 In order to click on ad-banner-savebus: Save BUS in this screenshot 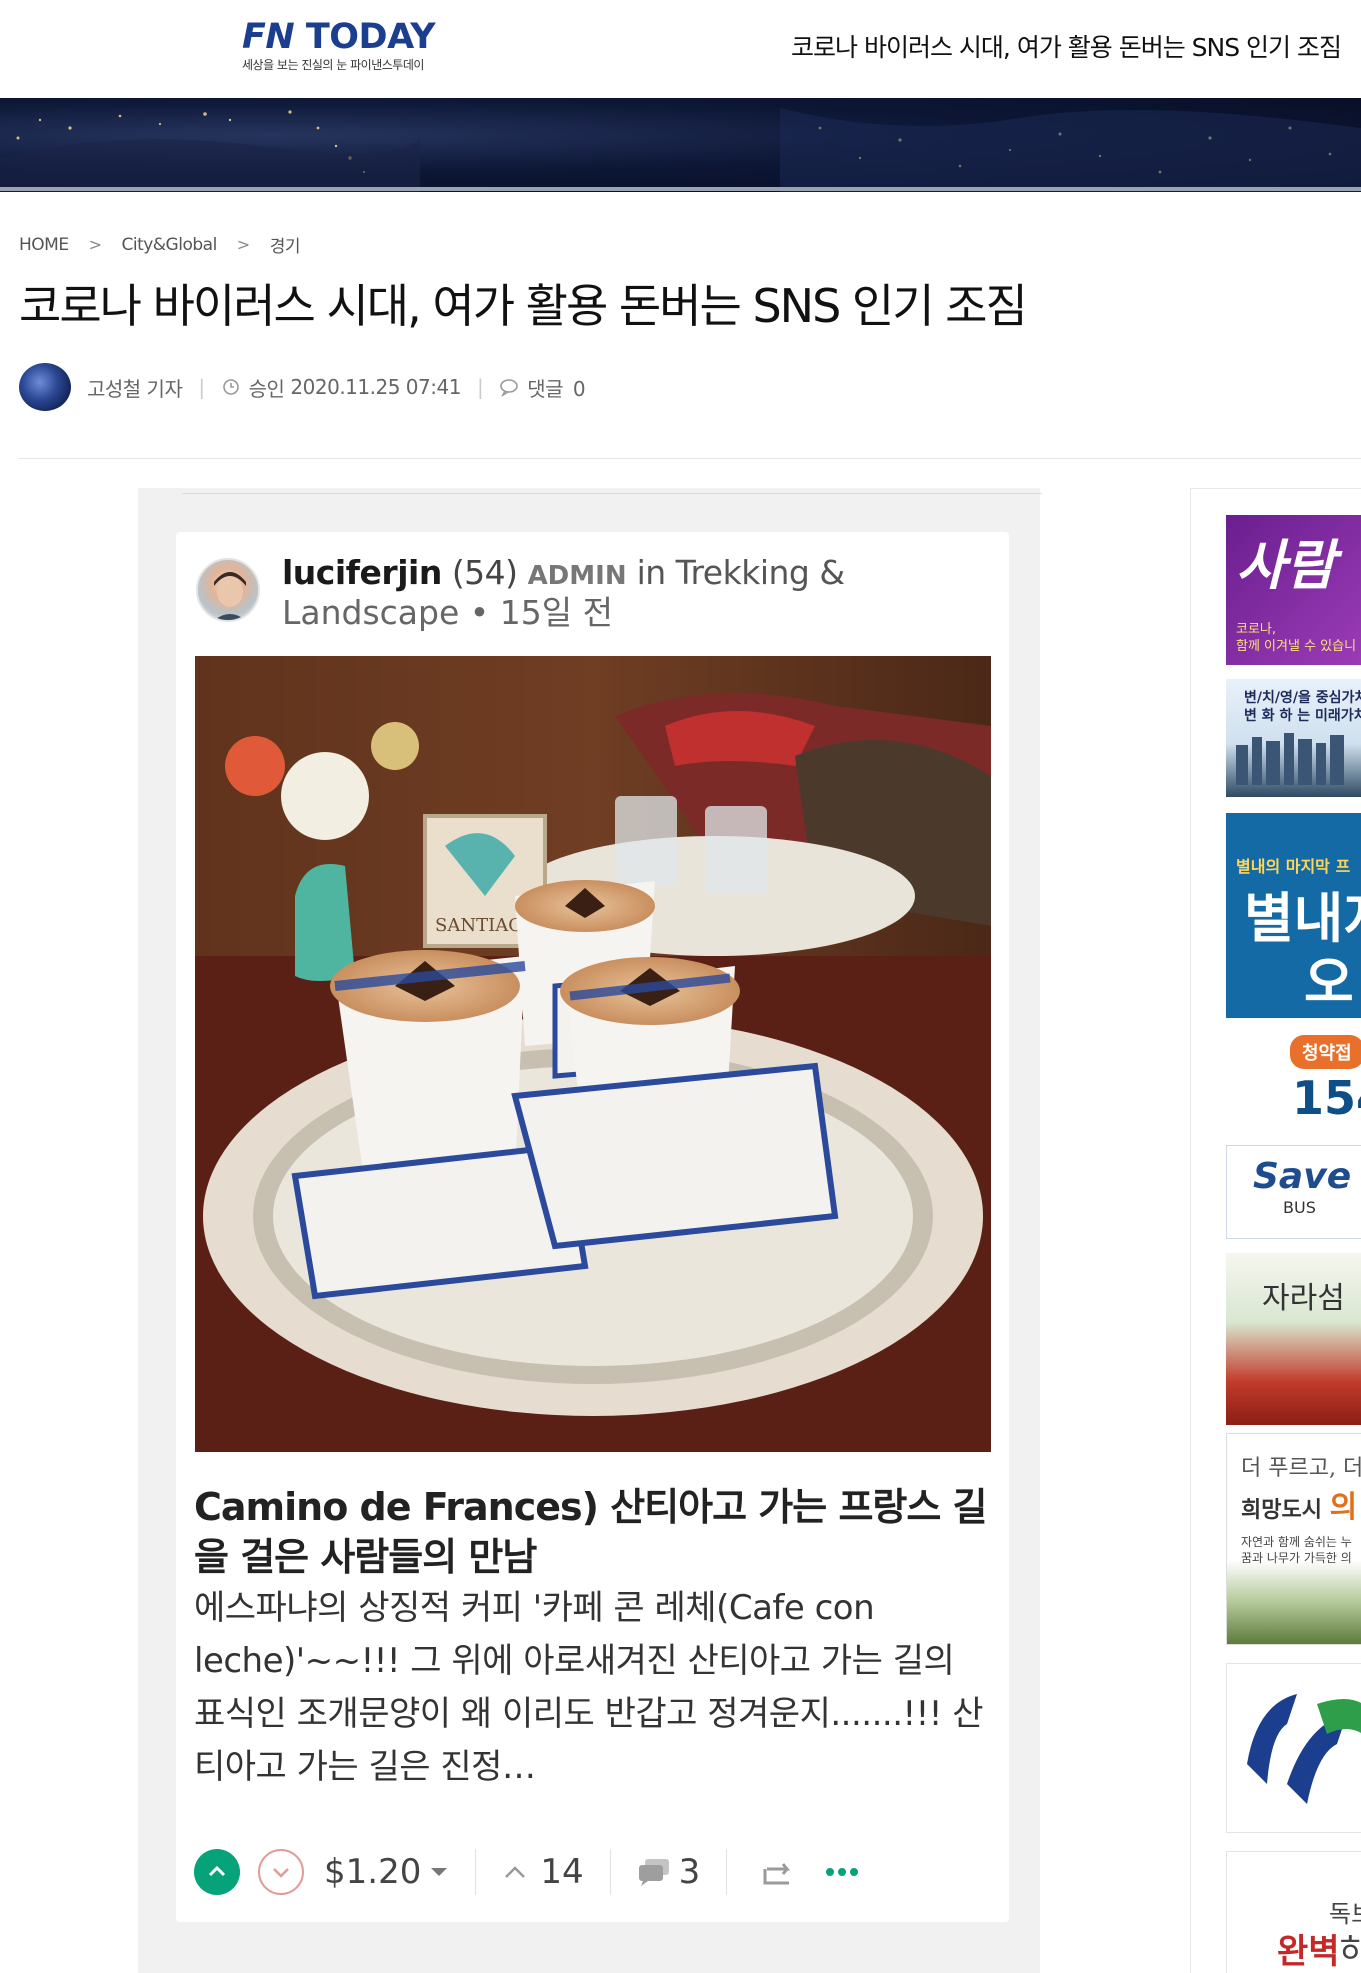, I will do `click(1293, 1192)`.